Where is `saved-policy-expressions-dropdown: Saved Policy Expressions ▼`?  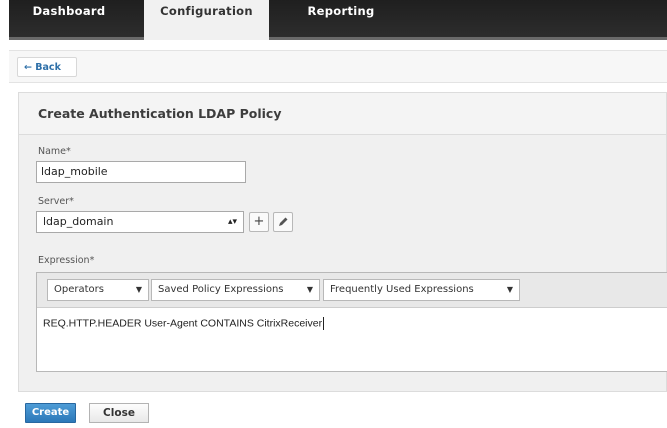
saved-policy-expressions-dropdown: Saved Policy Expressions ▼ is located at coordinates (235, 290).